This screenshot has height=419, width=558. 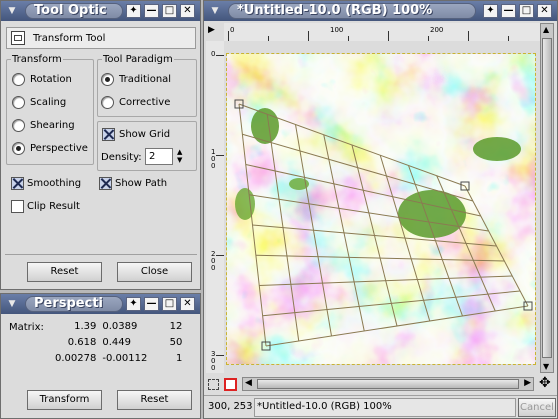 I want to click on transform-group-label: Transform, so click(x=37, y=59).